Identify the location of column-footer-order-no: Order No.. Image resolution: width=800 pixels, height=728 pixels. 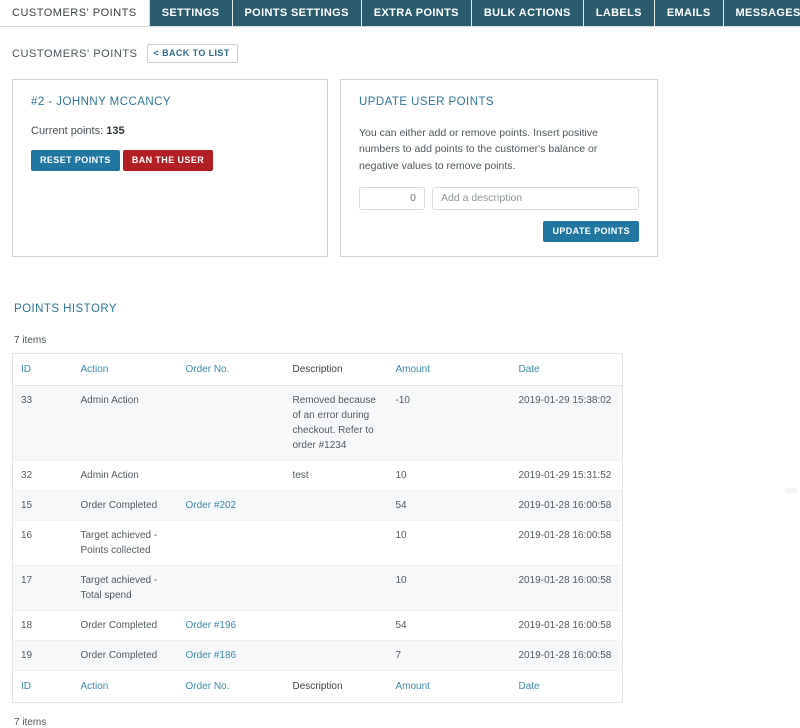
(231, 686).